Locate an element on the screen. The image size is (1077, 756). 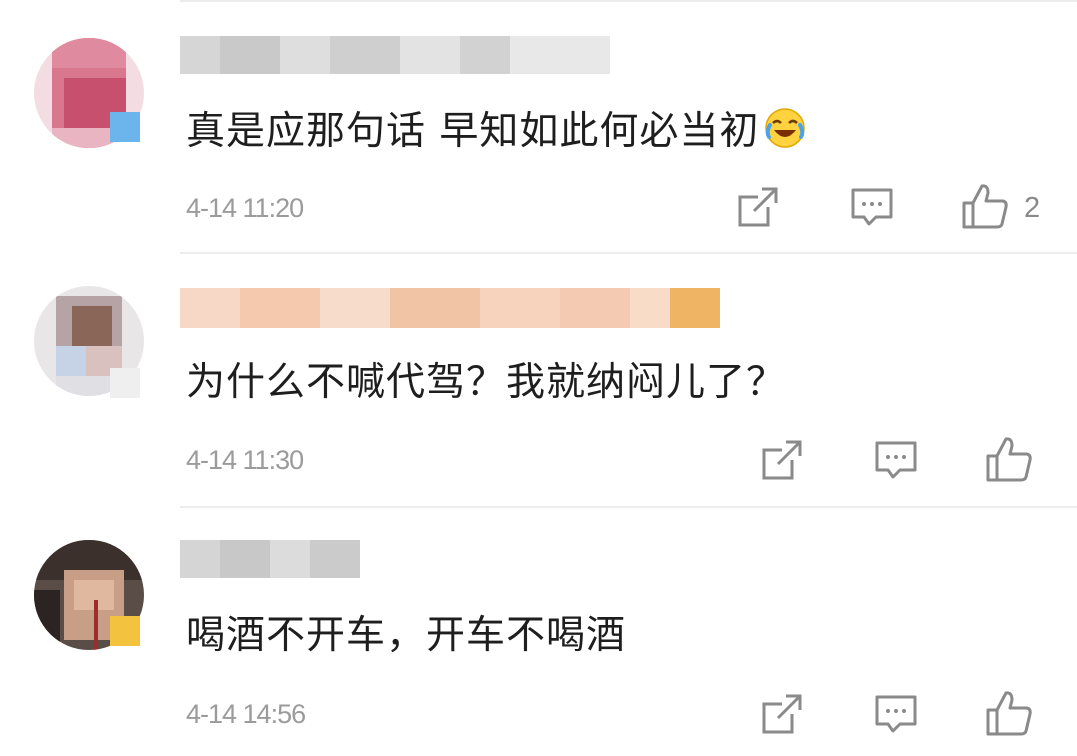
comment-text-content: 真是应那句话 早知如此何必当初 is located at coordinates (473, 131).